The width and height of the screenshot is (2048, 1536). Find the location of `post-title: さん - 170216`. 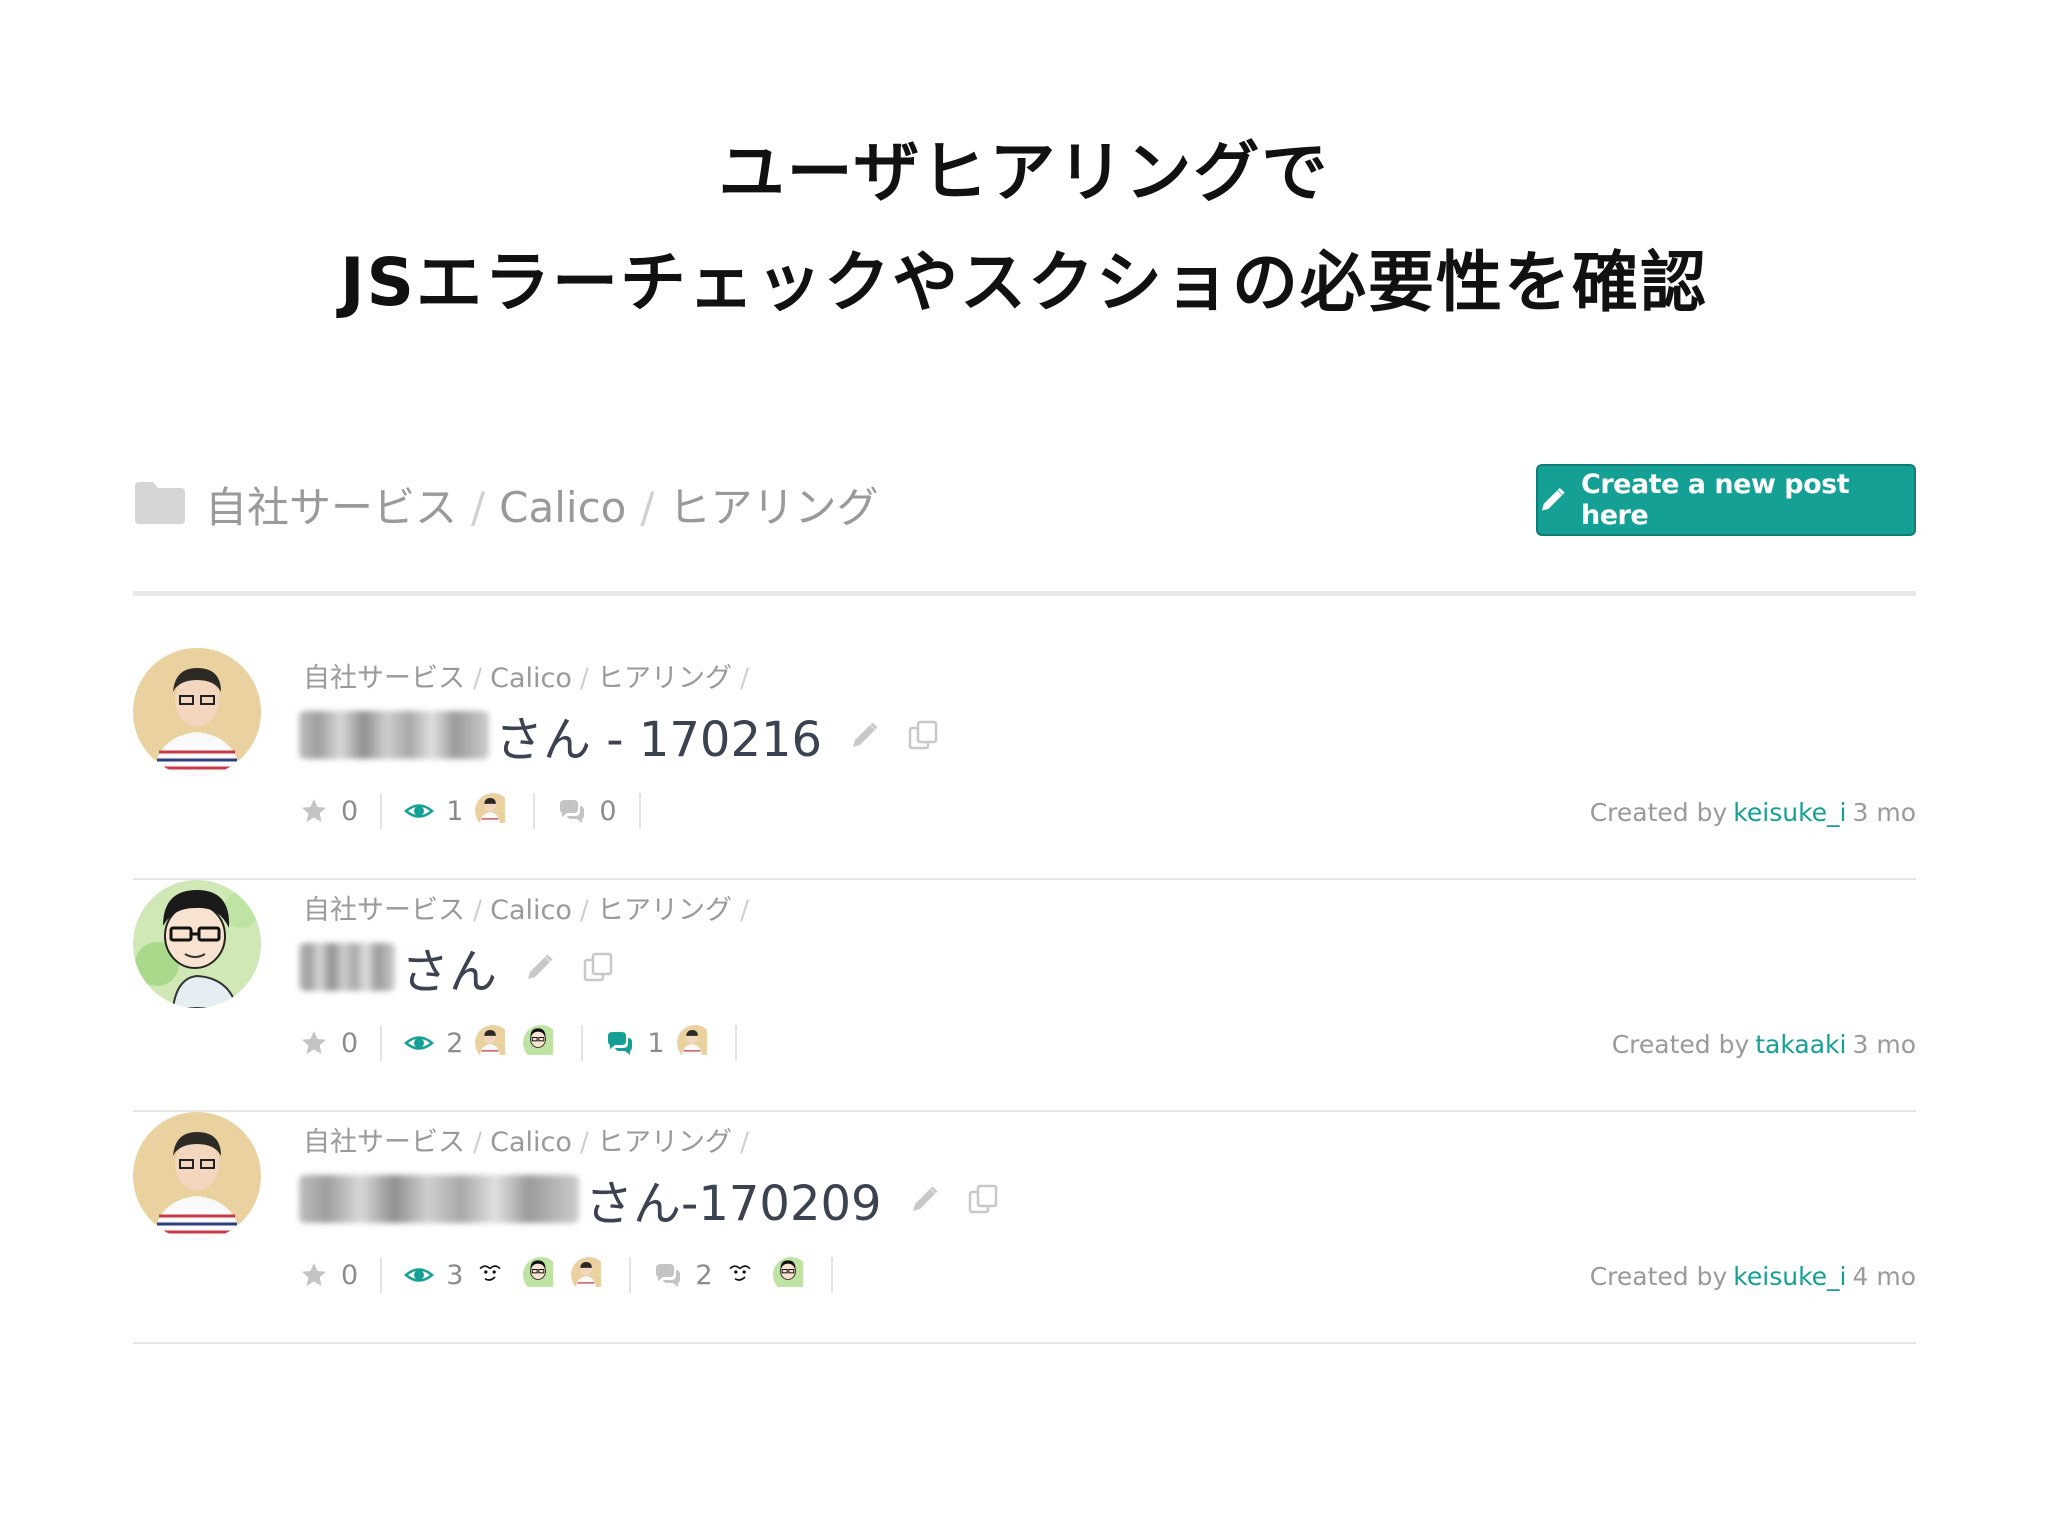

post-title: さん - 170216 is located at coordinates (619, 735).